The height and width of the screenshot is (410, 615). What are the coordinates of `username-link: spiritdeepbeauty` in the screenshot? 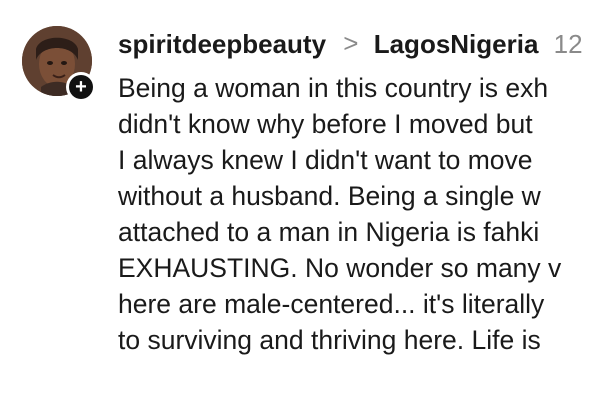 It's located at (222, 44).